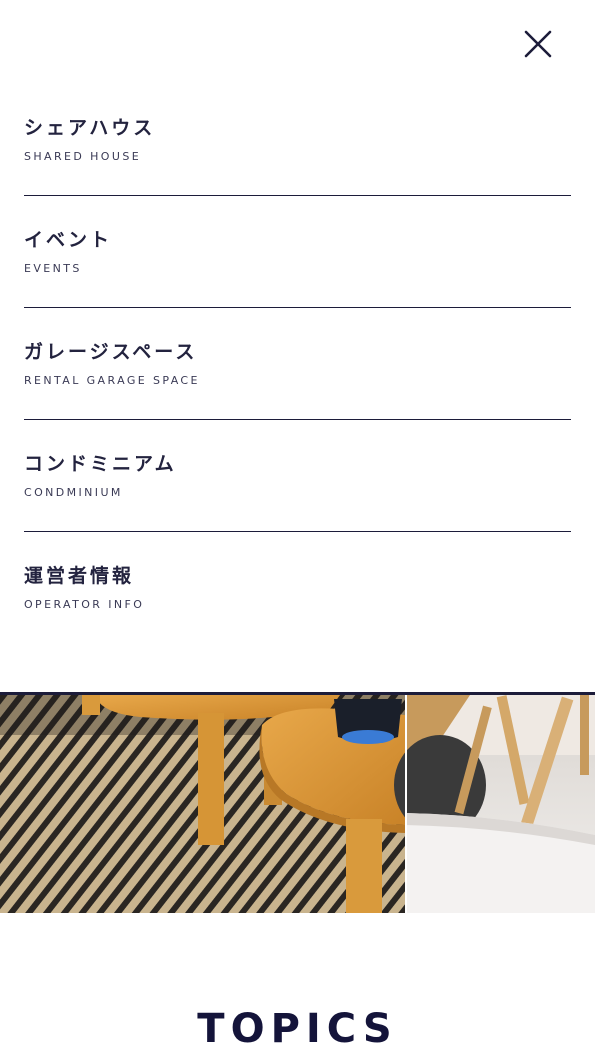  I want to click on menu-item-jp-label: コンドミニアム, so click(100, 464).